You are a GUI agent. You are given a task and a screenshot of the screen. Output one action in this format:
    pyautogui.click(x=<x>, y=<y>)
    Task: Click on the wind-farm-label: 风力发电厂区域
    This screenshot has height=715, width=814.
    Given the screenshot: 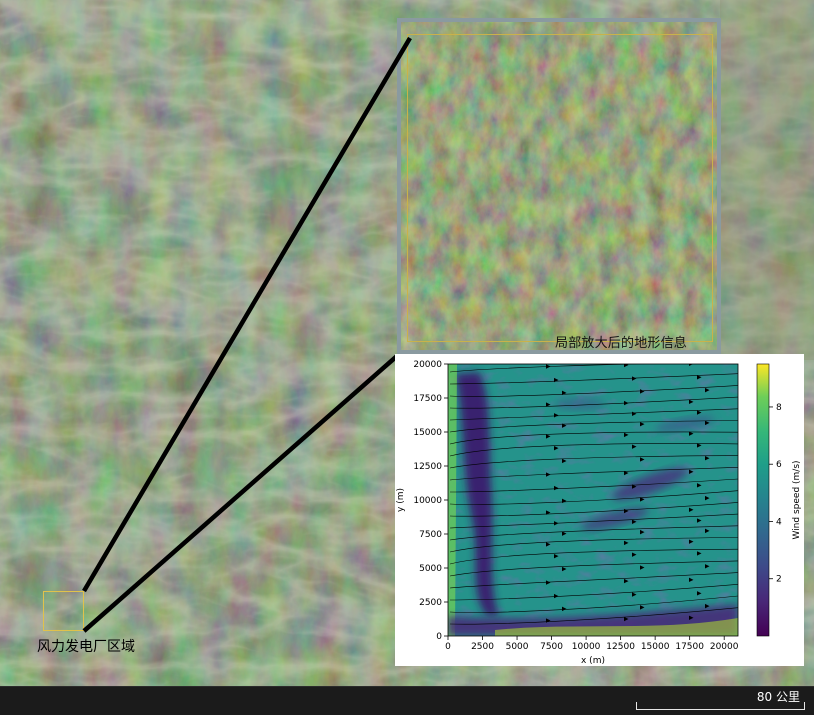 What is the action you would take?
    pyautogui.click(x=86, y=647)
    